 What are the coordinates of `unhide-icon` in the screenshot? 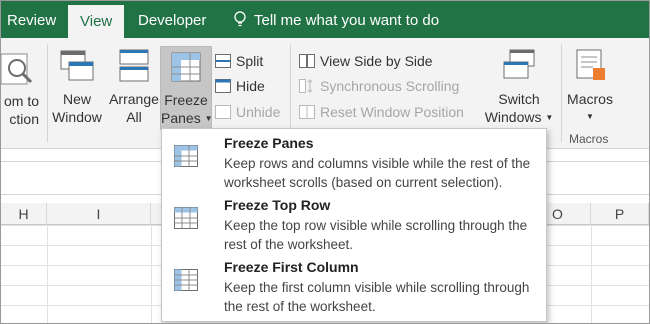 It's located at (223, 112).